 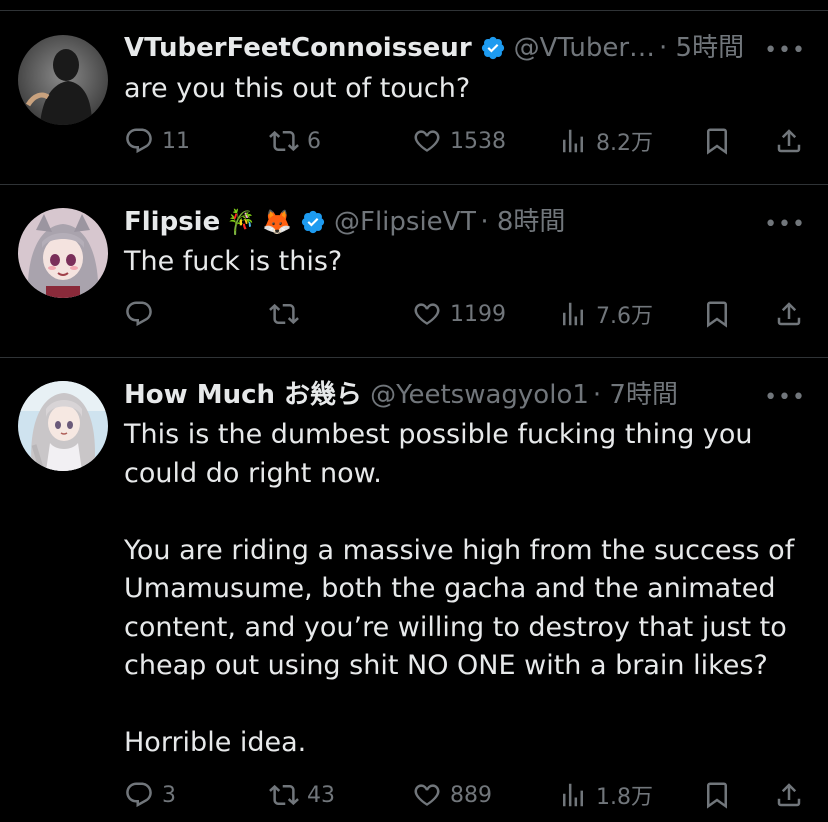 I want to click on retweet-button, so click(x=288, y=314).